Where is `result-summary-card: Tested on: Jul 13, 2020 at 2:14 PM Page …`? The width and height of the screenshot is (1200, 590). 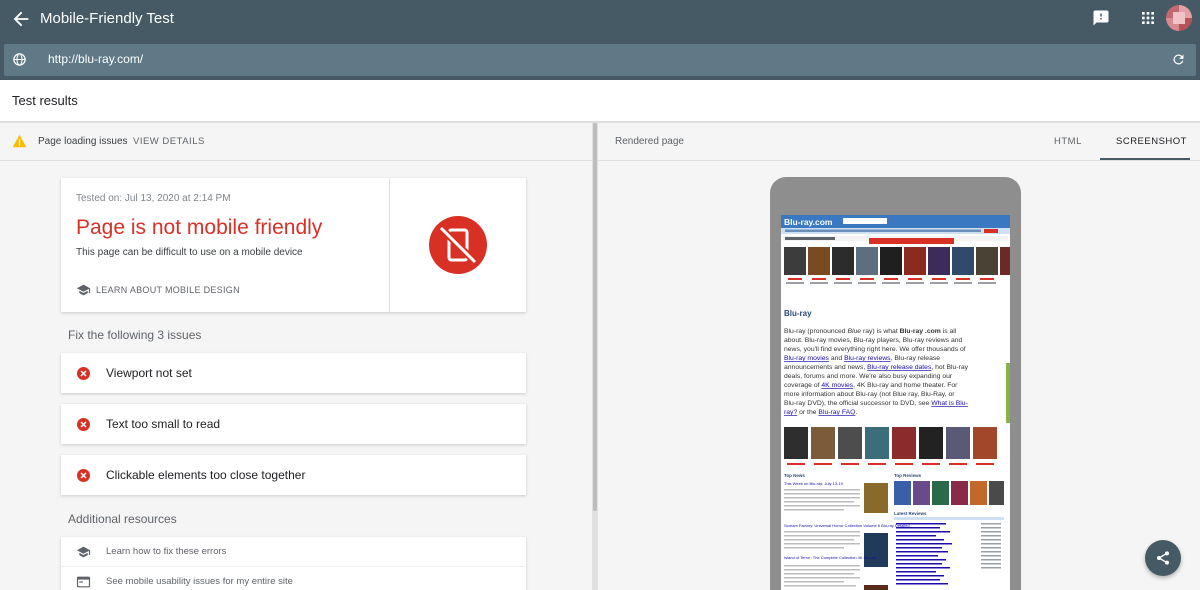
result-summary-card: Tested on: Jul 13, 2020 at 2:14 PM Page … is located at coordinates (293, 245).